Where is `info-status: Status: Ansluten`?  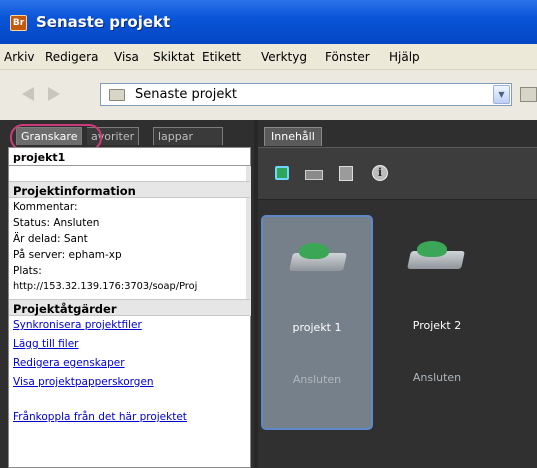
info-status: Status: Ansluten is located at coordinates (56, 223).